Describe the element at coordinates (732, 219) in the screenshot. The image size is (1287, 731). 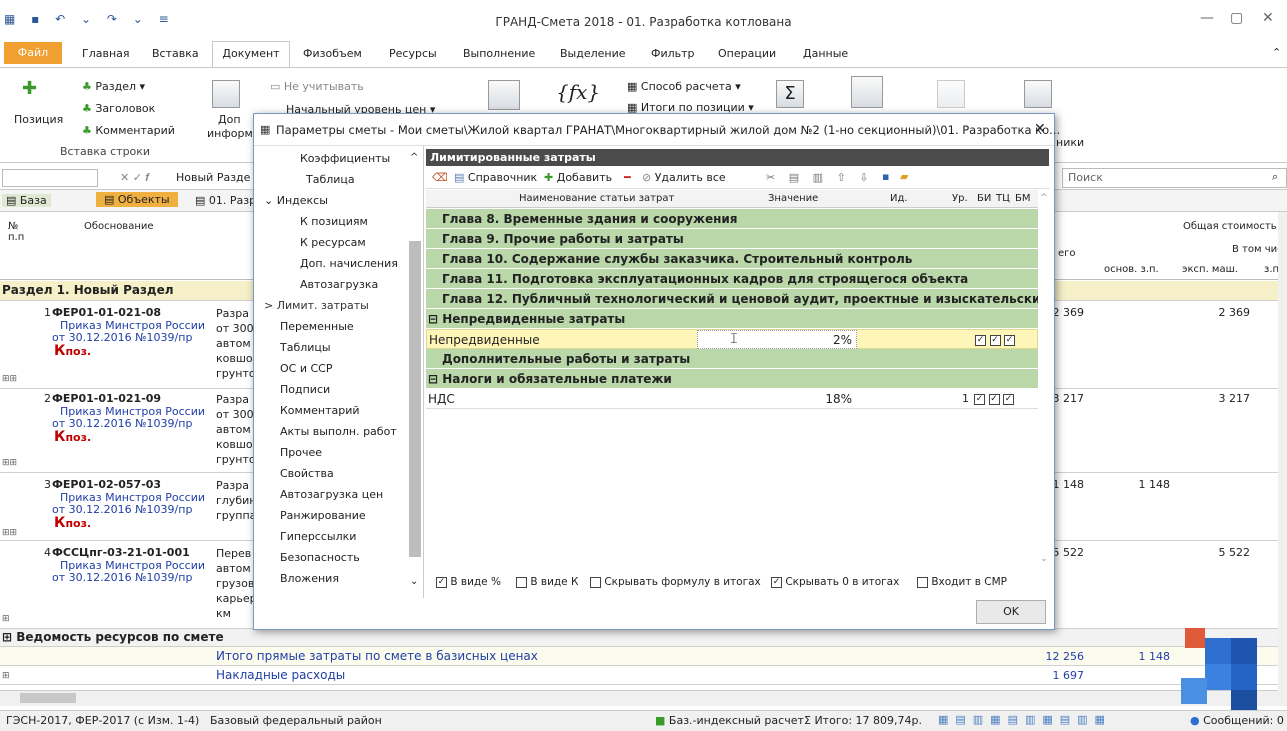
I see `grid-row-ch8: Глава 8. Временные здания и сооружения` at that location.